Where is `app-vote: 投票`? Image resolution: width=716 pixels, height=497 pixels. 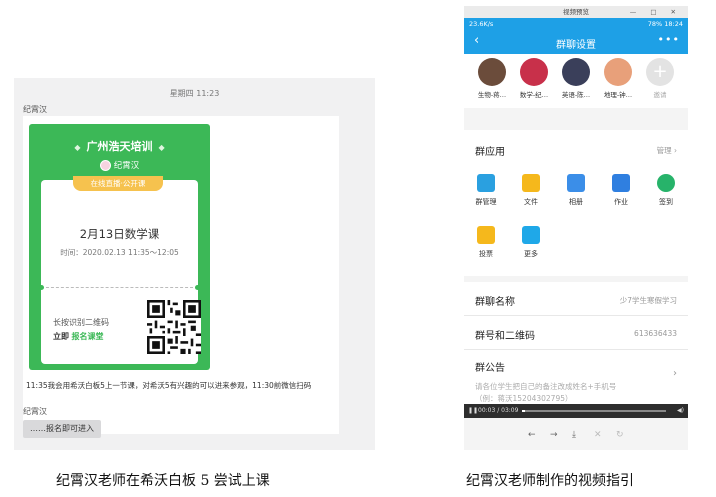 app-vote: 投票 is located at coordinates (486, 242).